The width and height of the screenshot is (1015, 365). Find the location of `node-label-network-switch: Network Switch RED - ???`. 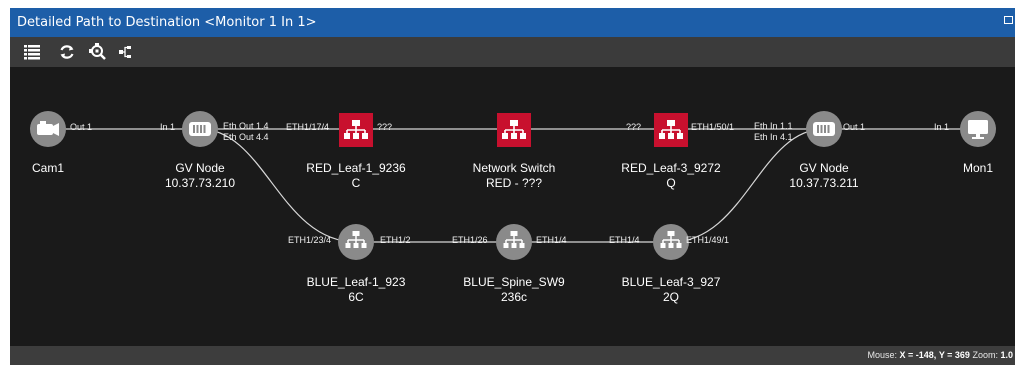

node-label-network-switch: Network Switch RED - ??? is located at coordinates (514, 176).